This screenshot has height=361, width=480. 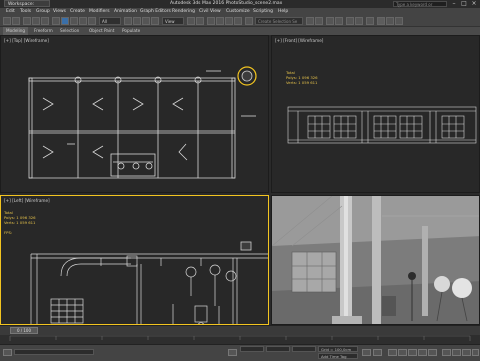 I want to click on bind-space-warp-icon, so click(x=45, y=21).